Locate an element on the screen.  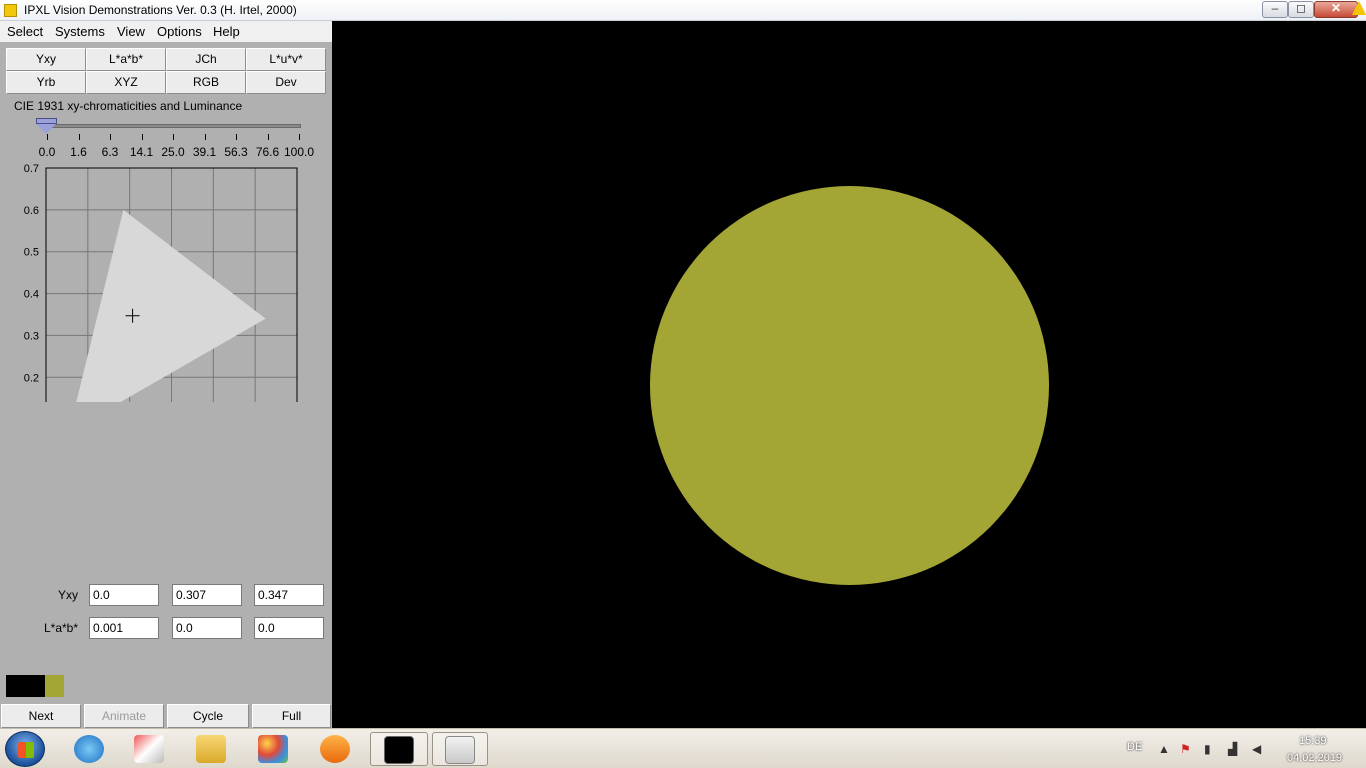
menu-systems: Systems is located at coordinates (80, 31).